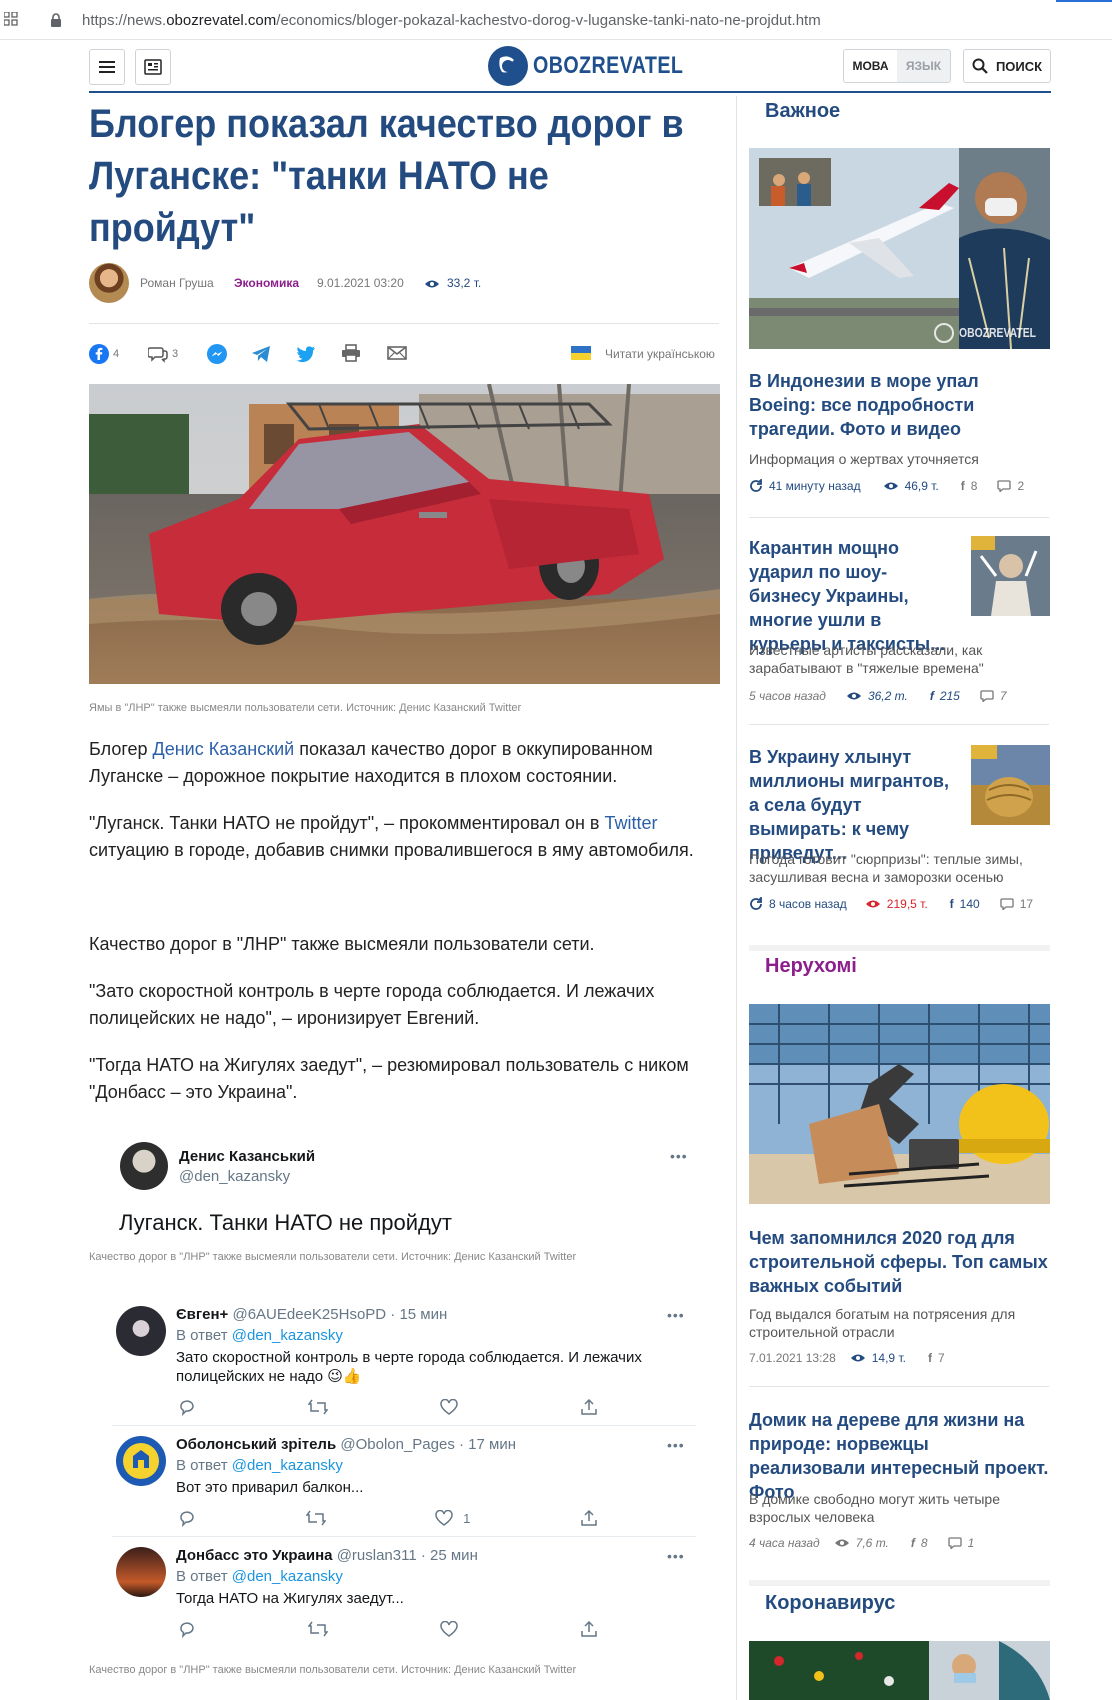 This screenshot has height=1700, width=1112. Describe the element at coordinates (899, 724) in the screenshot. I see `news-divider` at that location.